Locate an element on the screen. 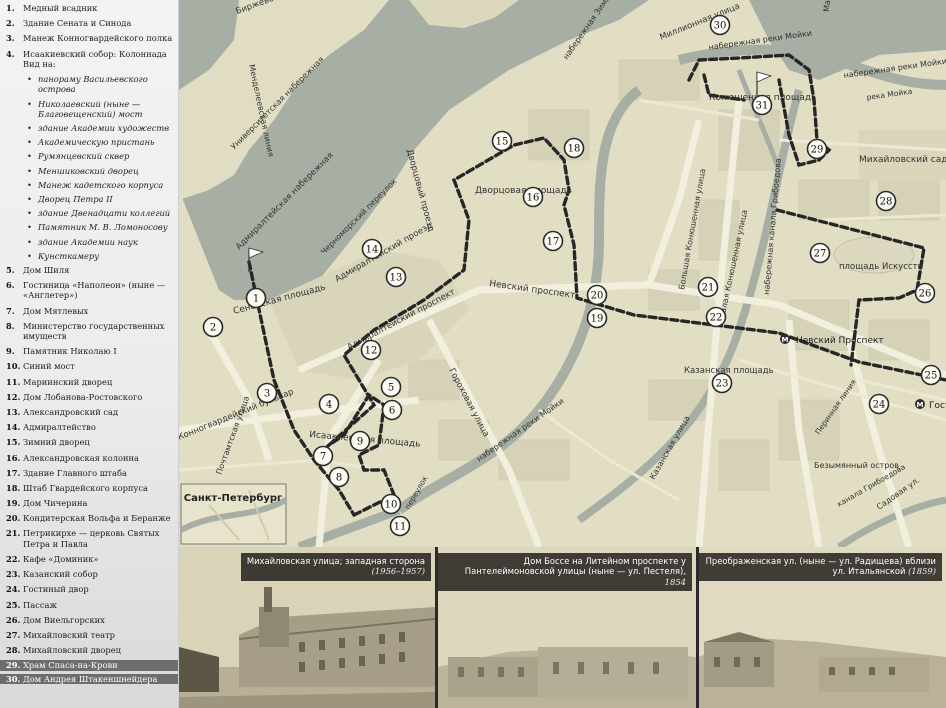 This screenshot has height=708, width=946. legend-label: Синий мост is located at coordinates (49, 366).